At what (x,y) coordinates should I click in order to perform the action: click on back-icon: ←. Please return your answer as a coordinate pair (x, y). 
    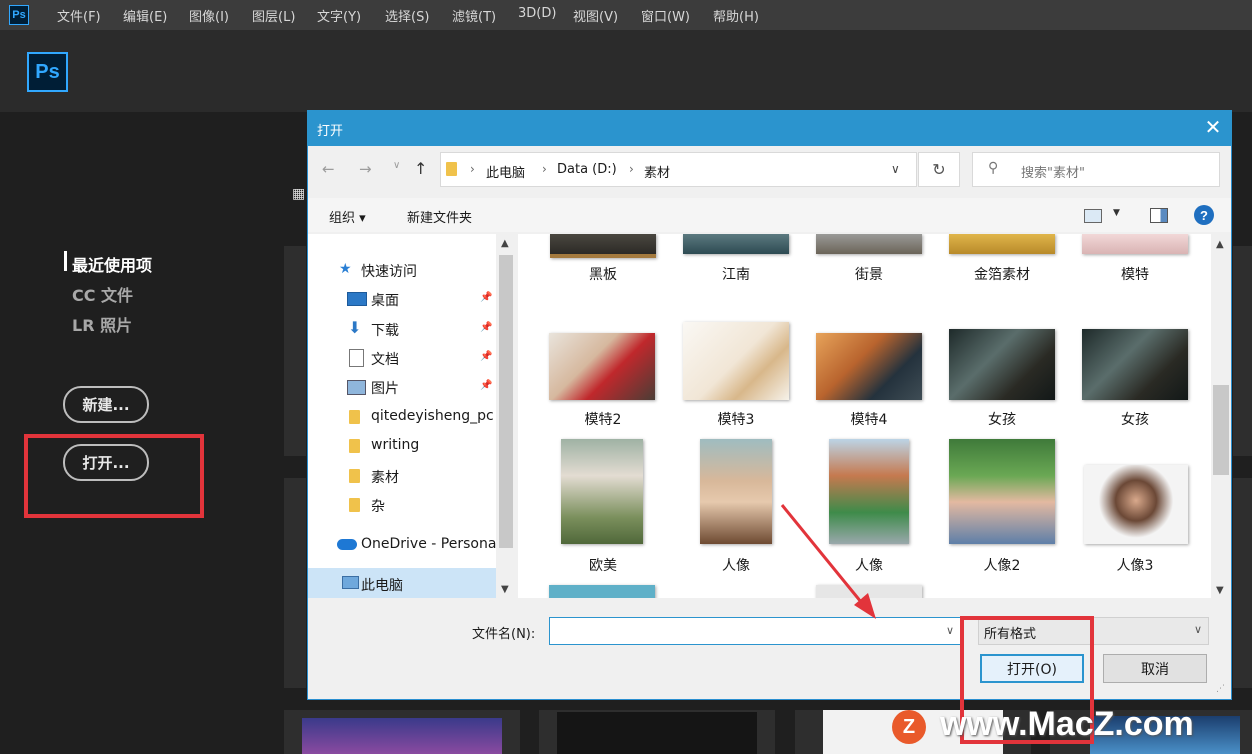
    Looking at the image, I should click on (328, 169).